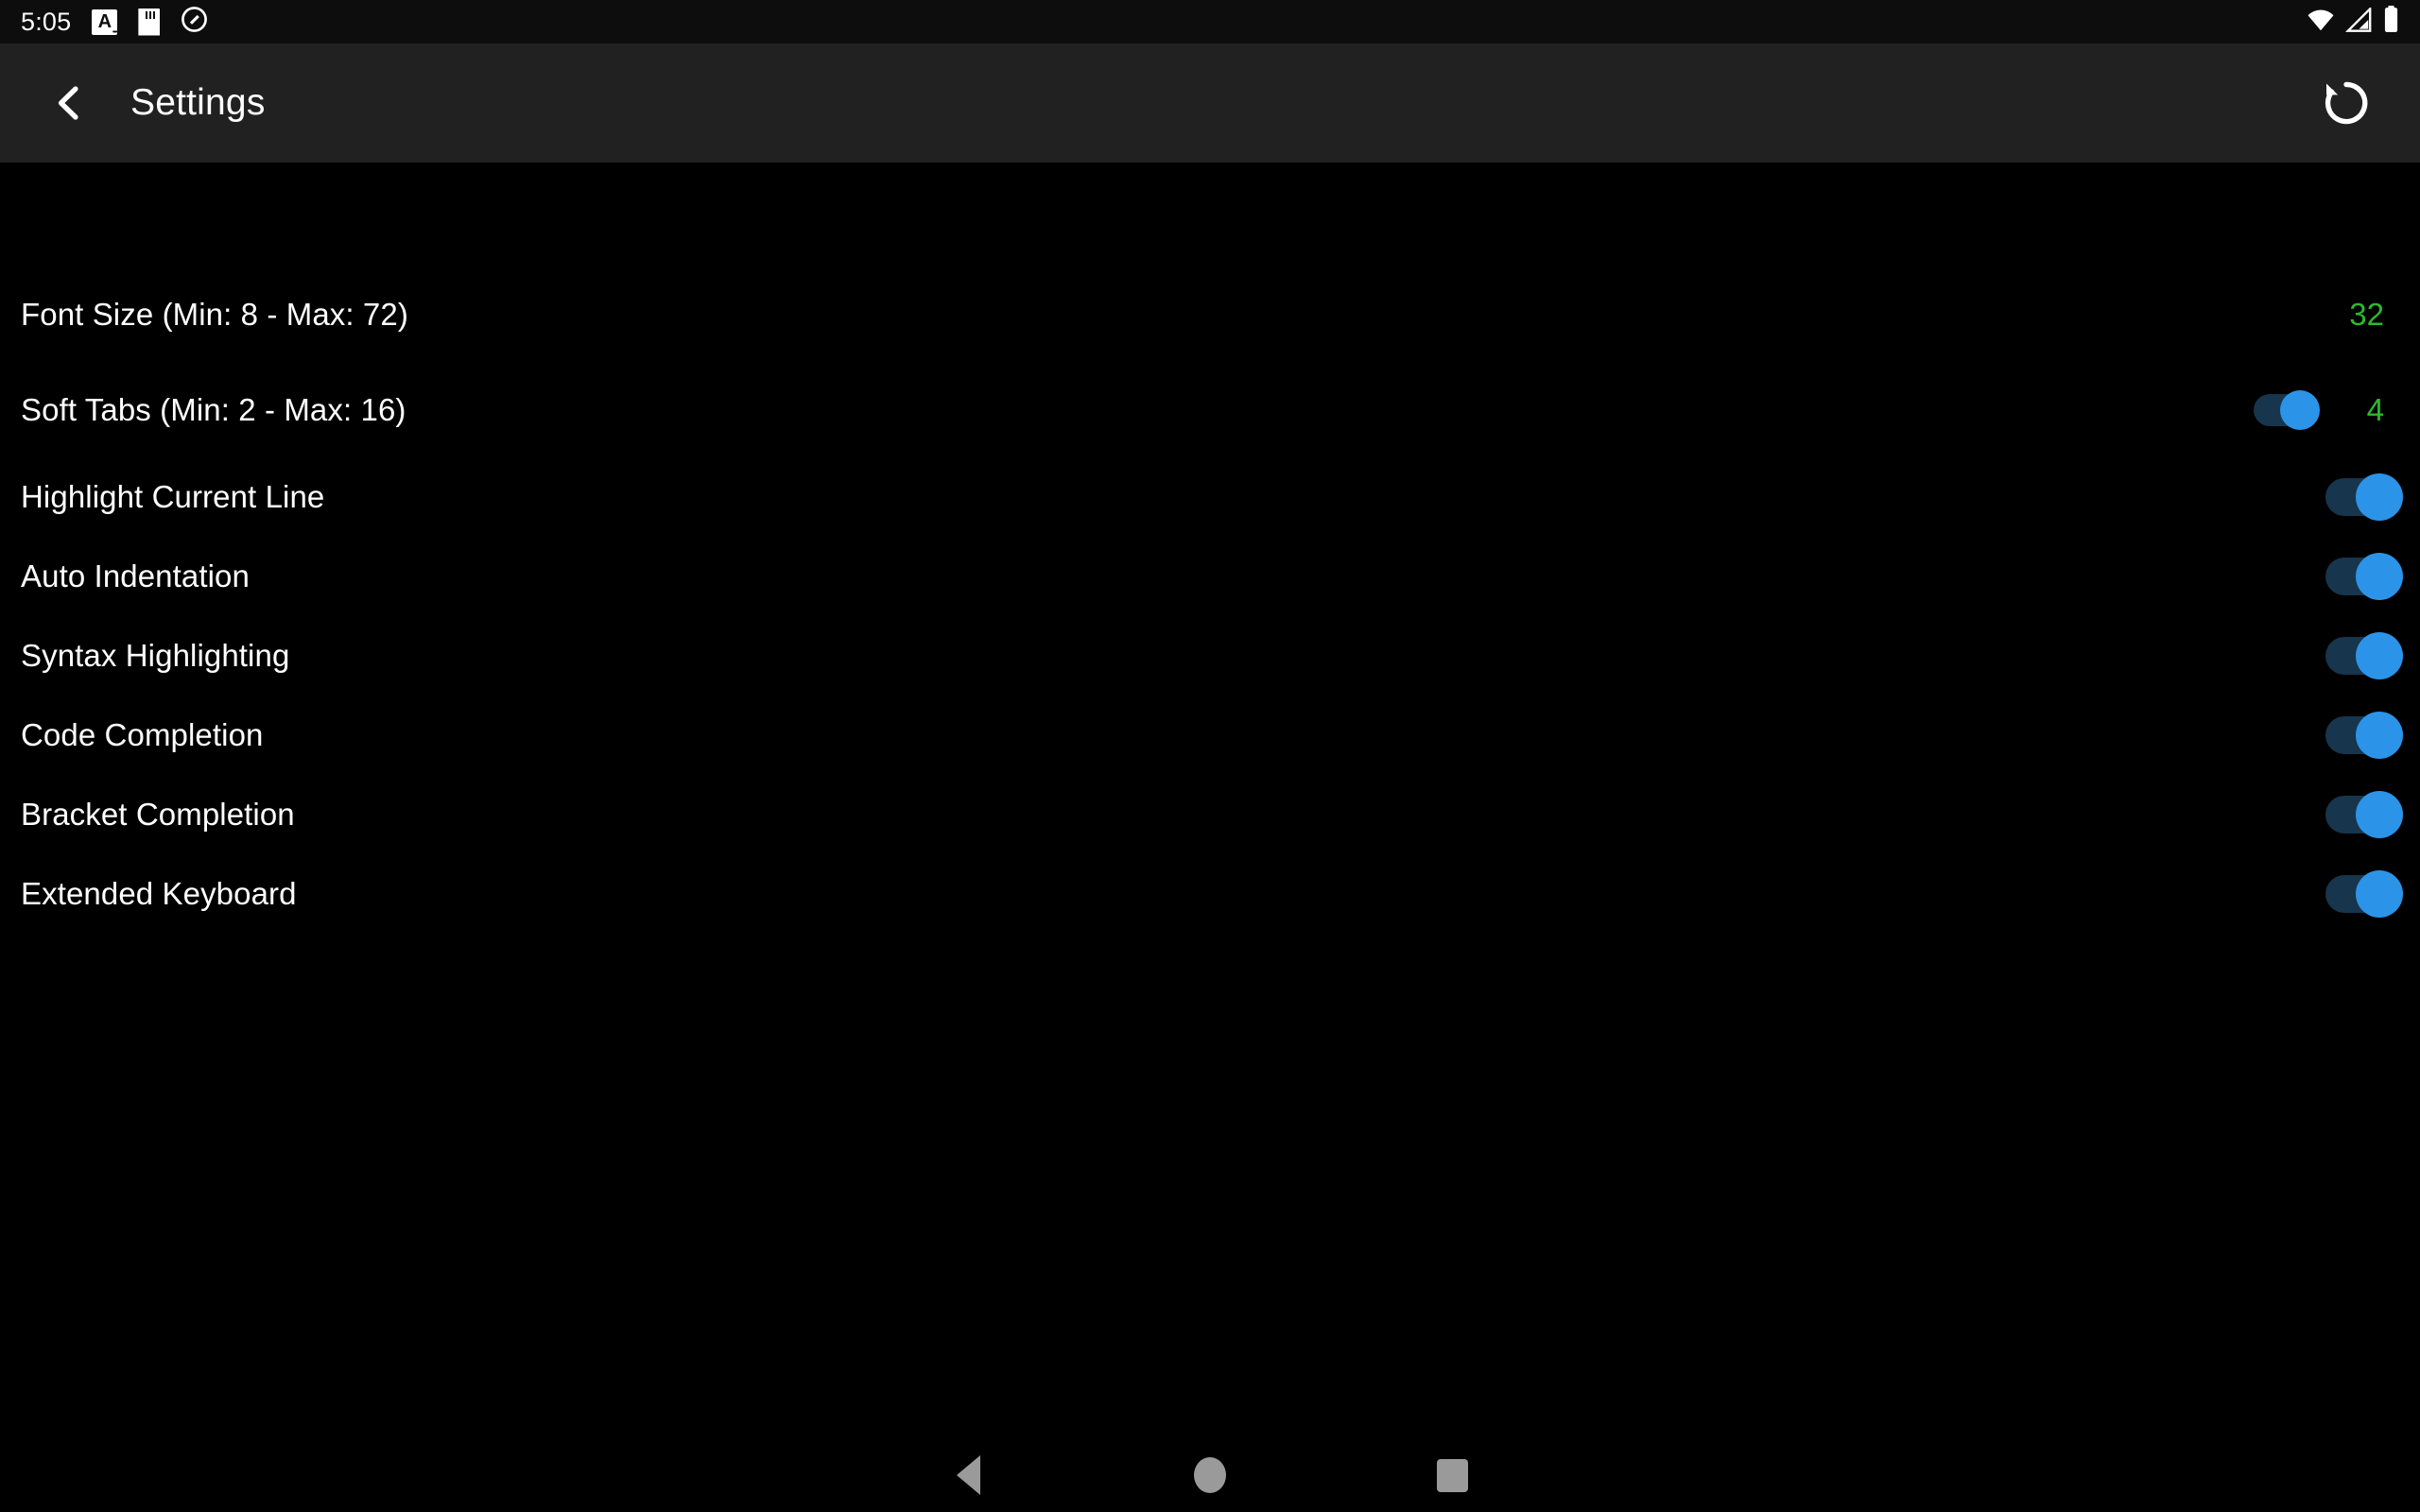  Describe the element at coordinates (46, 21) in the screenshot. I see `status-clock: 5:05` at that location.